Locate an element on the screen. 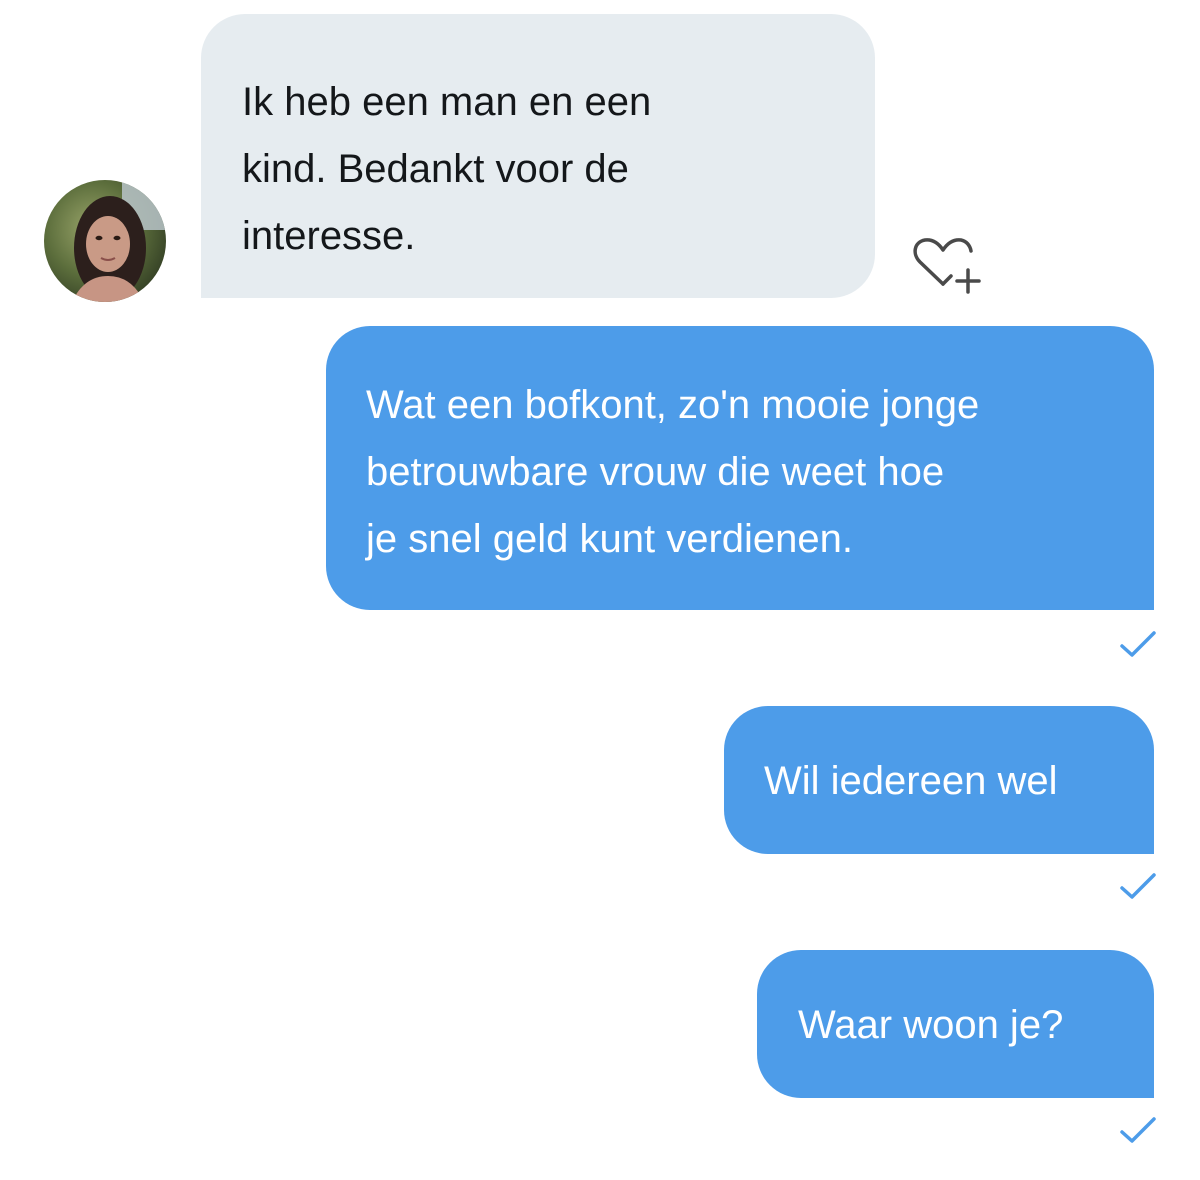 The height and width of the screenshot is (1180, 1200). avatar-photo is located at coordinates (105, 241).